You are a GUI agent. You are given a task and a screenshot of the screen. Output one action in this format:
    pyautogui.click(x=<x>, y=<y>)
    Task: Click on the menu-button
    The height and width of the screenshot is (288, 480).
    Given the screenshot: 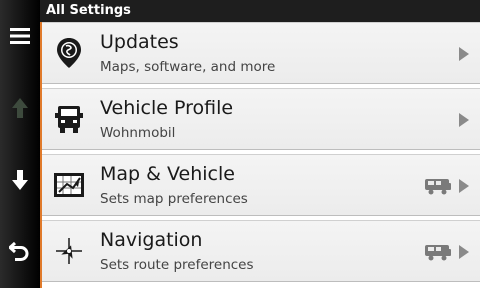 What is the action you would take?
    pyautogui.click(x=20, y=36)
    